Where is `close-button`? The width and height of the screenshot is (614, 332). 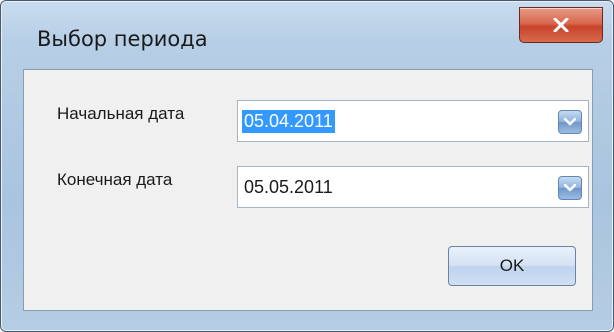 close-button is located at coordinates (561, 25).